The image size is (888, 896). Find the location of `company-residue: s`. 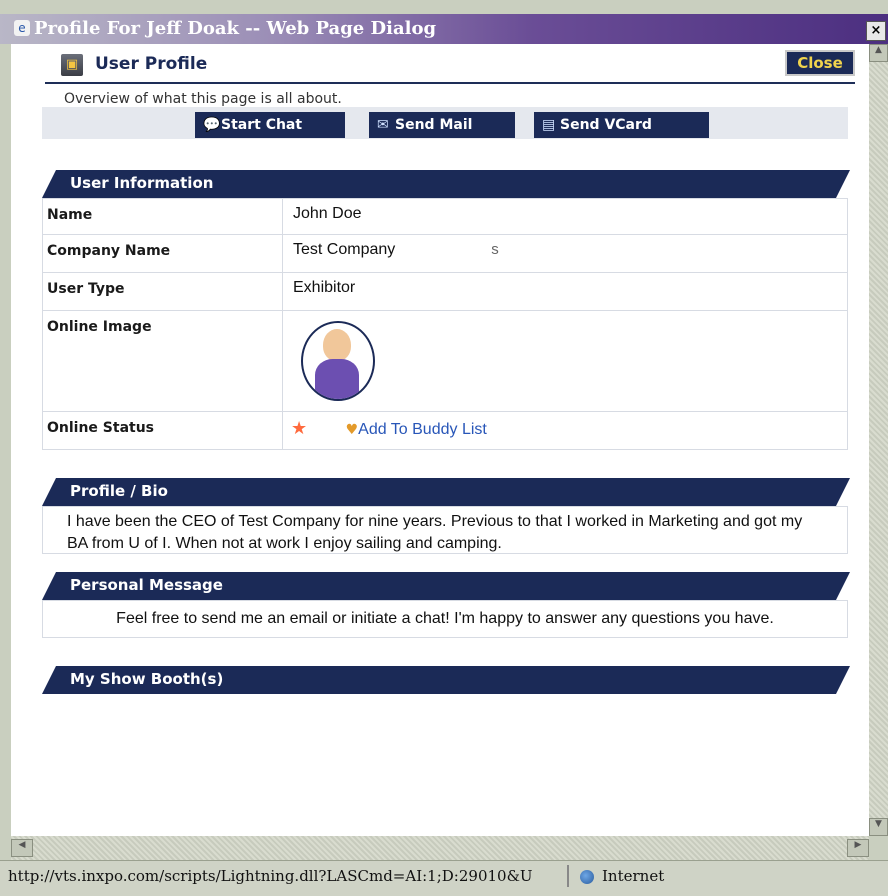

company-residue: s is located at coordinates (495, 249).